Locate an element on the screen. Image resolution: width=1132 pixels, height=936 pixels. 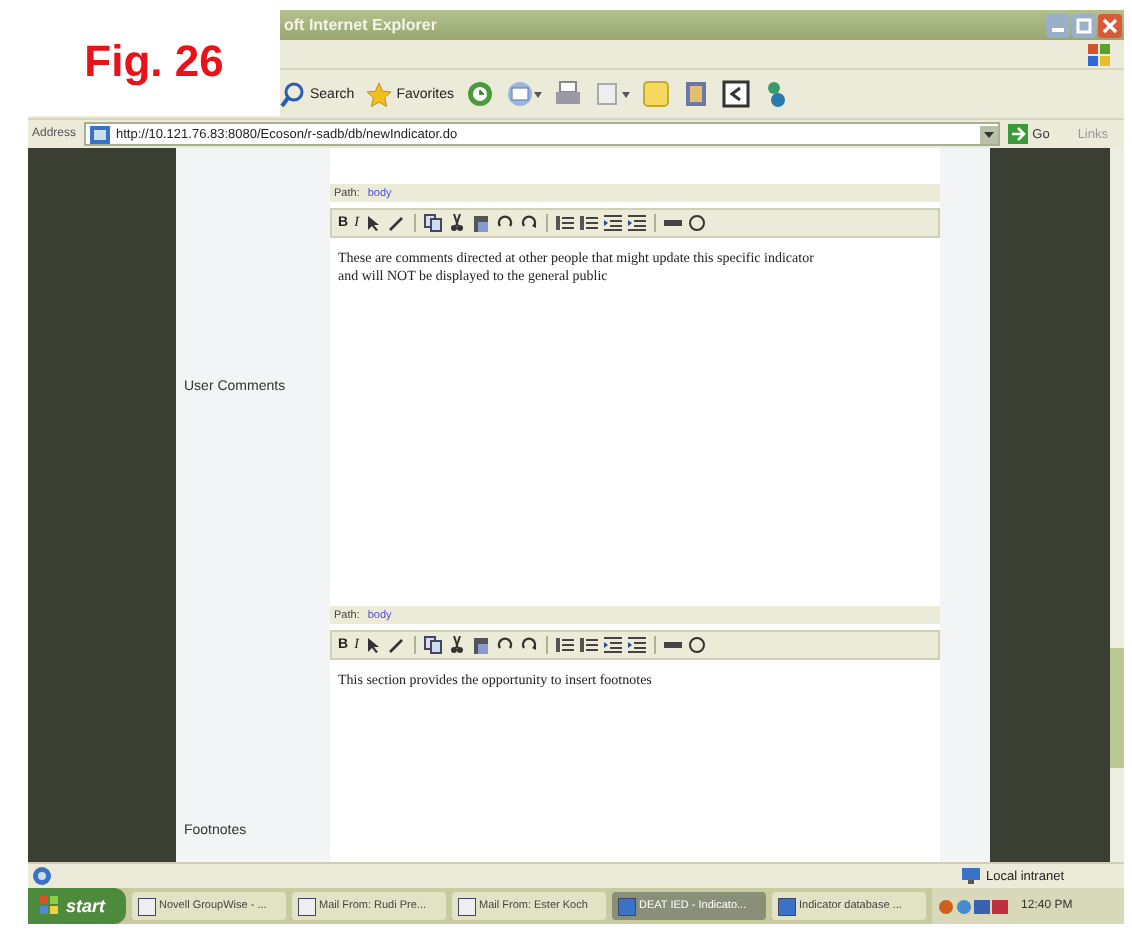
close-icon is located at coordinates (1110, 25).